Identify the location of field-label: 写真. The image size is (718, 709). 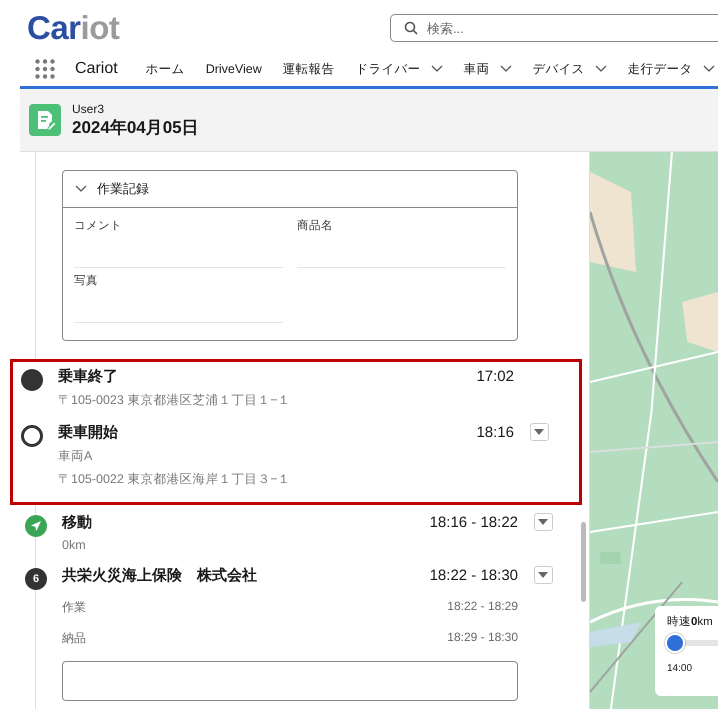
(86, 281).